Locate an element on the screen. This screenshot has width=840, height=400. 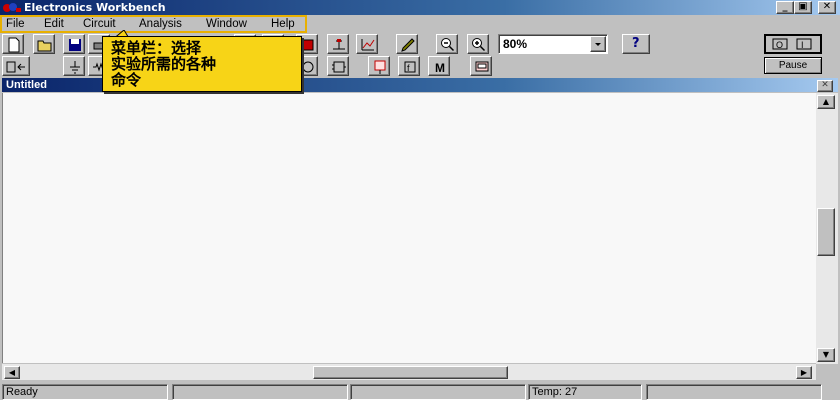
pause-label: Pause is located at coordinates (793, 65).